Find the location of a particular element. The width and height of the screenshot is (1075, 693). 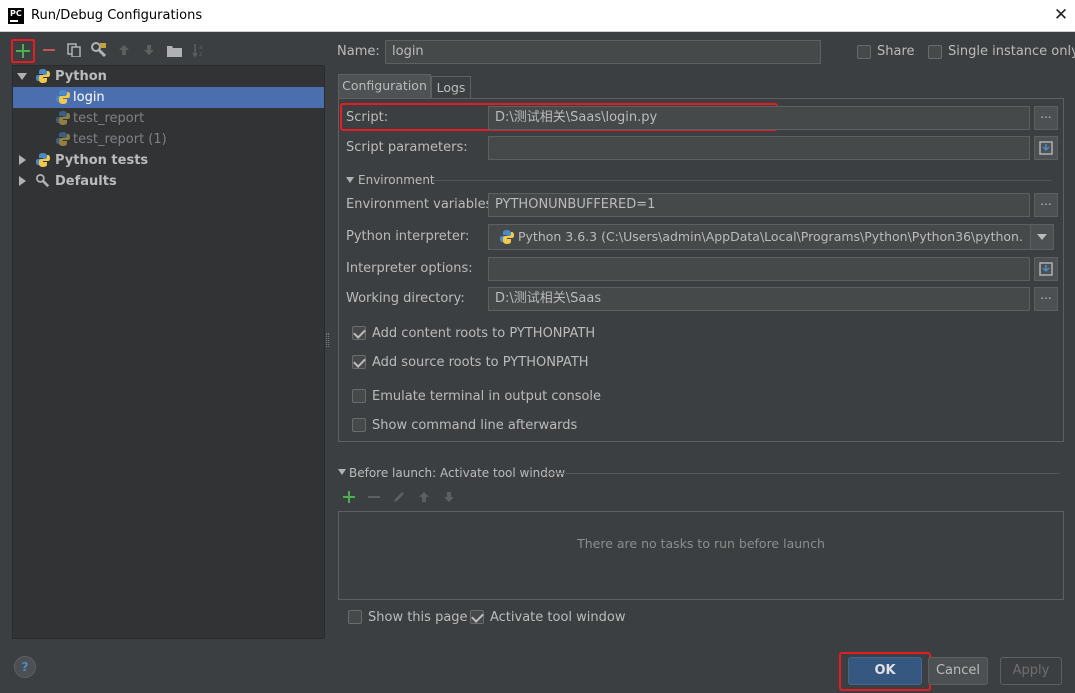

move-task-up-button is located at coordinates (424, 497).